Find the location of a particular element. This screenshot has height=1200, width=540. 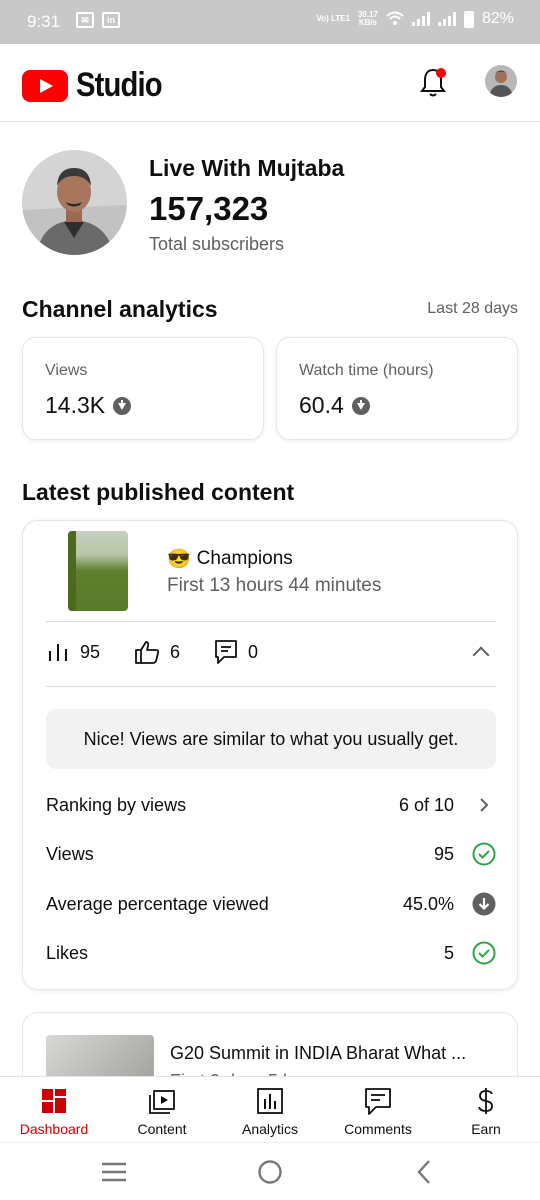

status-bar: 9:31 ✉ in Vo) LTE1 39.17 KB/s 82% is located at coordinates (270, 22).